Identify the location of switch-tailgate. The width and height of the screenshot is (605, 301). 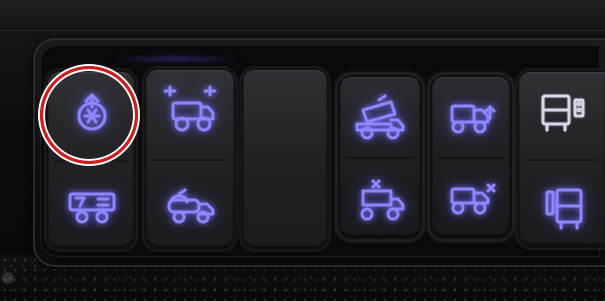
(471, 157).